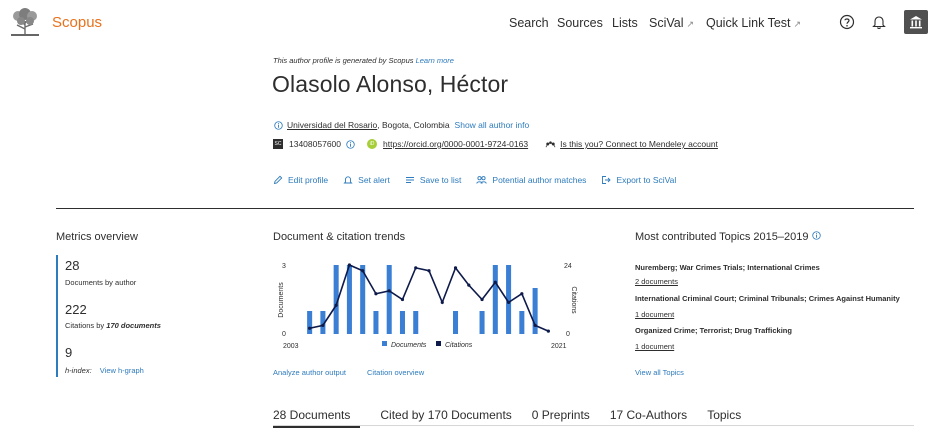 The image size is (936, 434). Describe the element at coordinates (284, 266) in the screenshot. I see `left-axis-max: 3` at that location.